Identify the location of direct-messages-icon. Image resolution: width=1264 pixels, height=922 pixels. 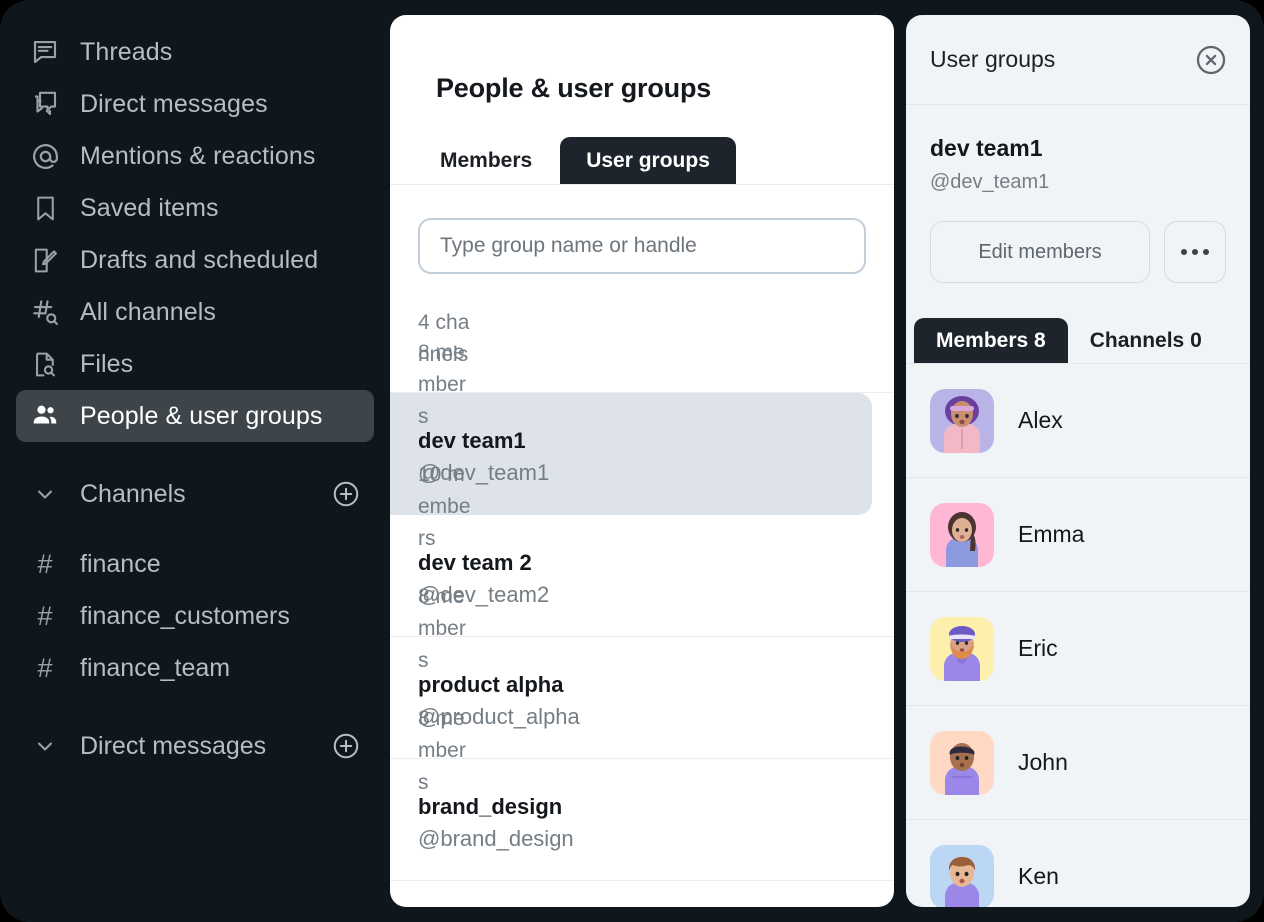
(45, 104).